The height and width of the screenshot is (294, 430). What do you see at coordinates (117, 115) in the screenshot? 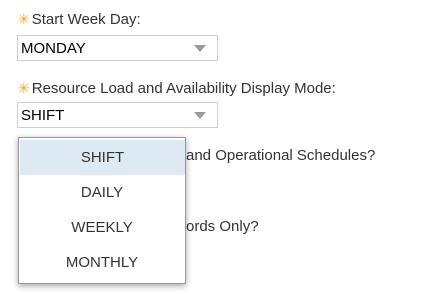
I see `display-mode-select: SHIFT` at bounding box center [117, 115].